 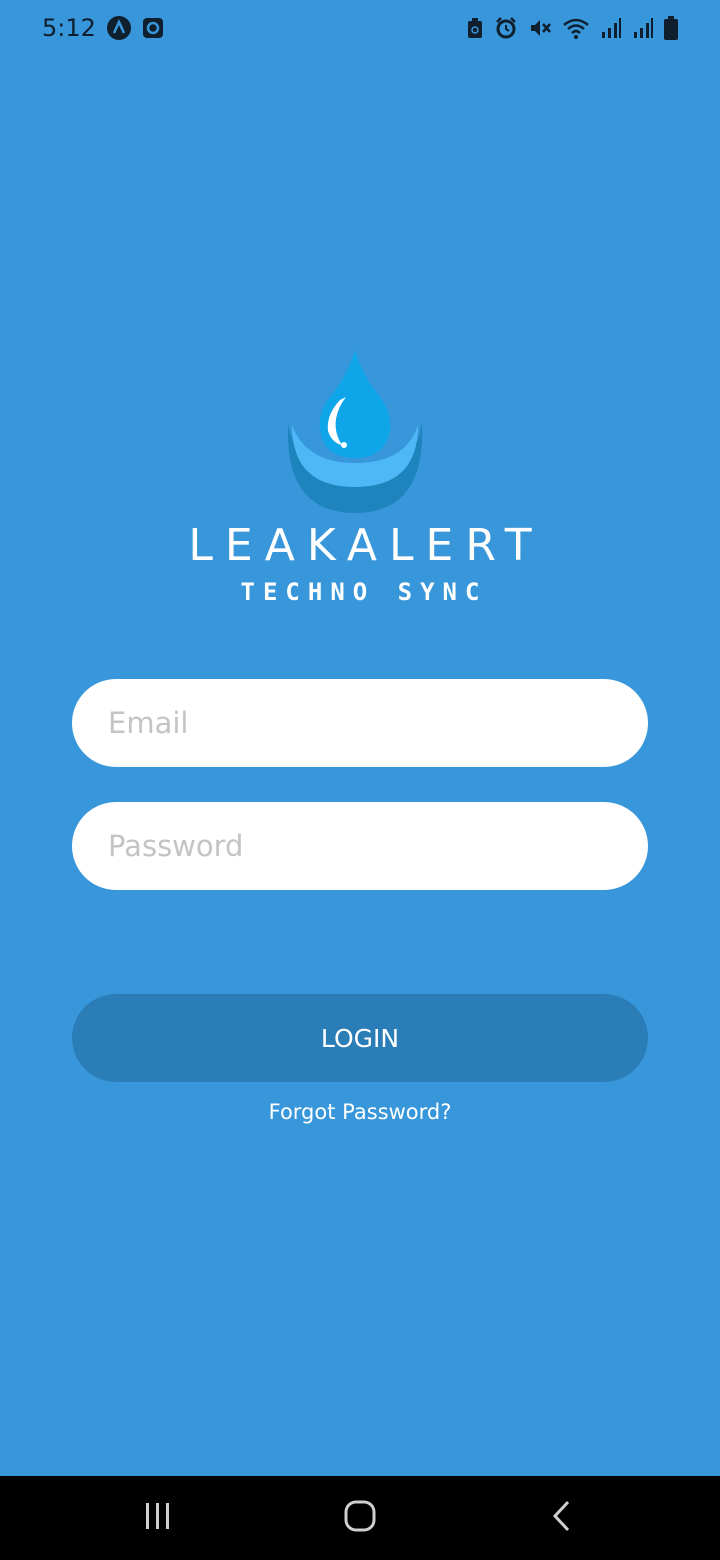 I want to click on home-icon, so click(x=360, y=1518).